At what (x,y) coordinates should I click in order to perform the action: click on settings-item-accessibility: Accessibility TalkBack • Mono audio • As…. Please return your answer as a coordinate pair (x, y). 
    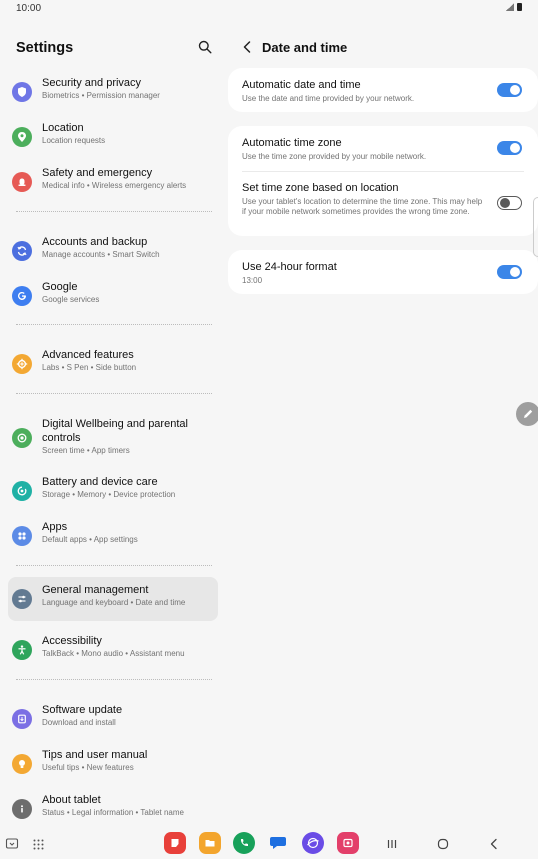
    Looking at the image, I should click on (113, 650).